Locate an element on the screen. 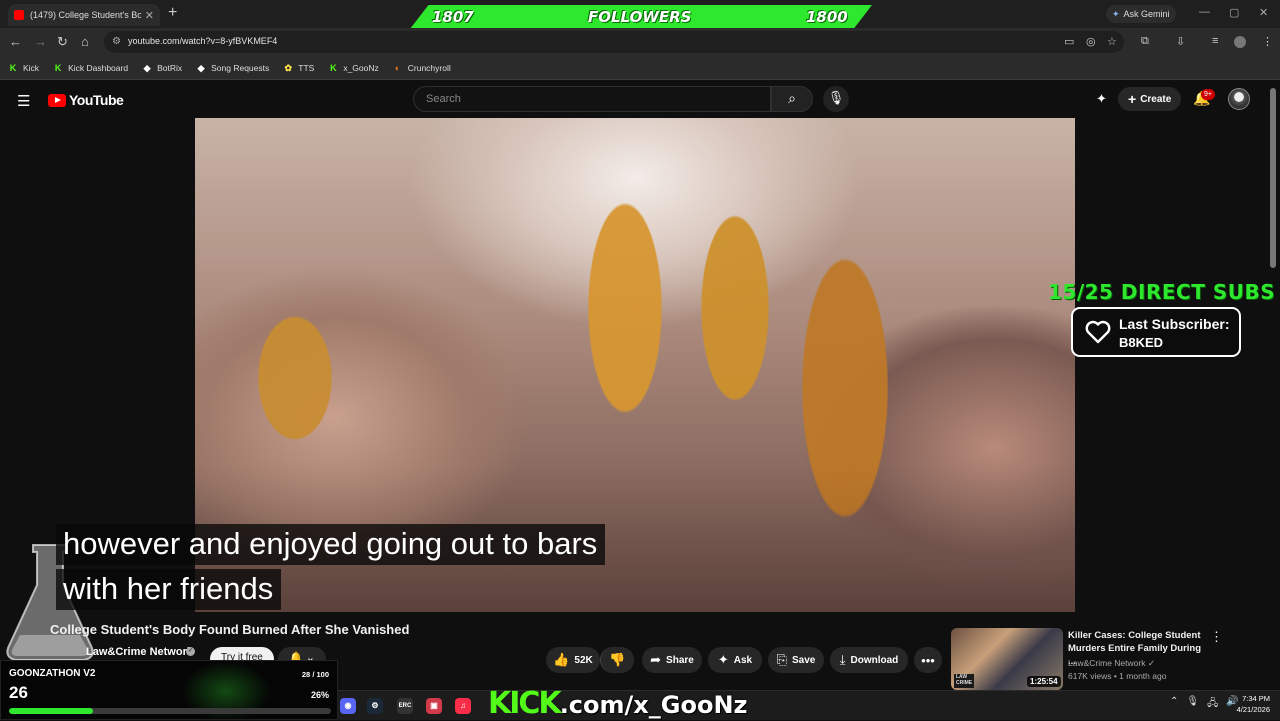 This screenshot has height=721, width=1280. botrix-icon: ◆ is located at coordinates (147, 67).